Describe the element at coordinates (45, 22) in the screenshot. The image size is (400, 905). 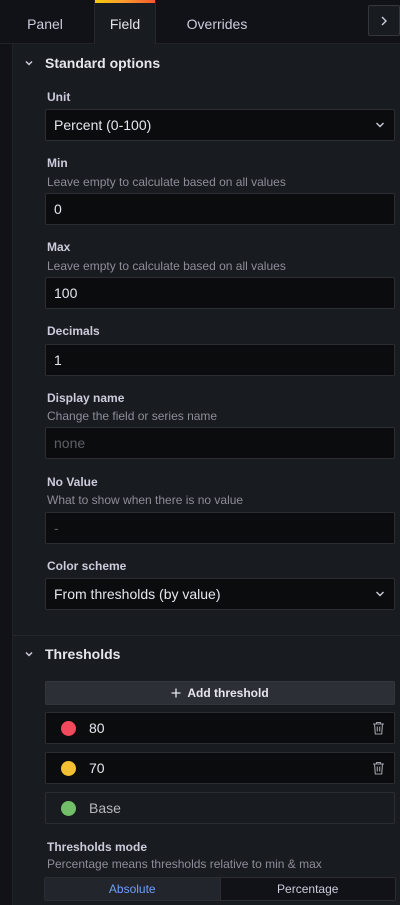
I see `tab-panel: Panel` at that location.